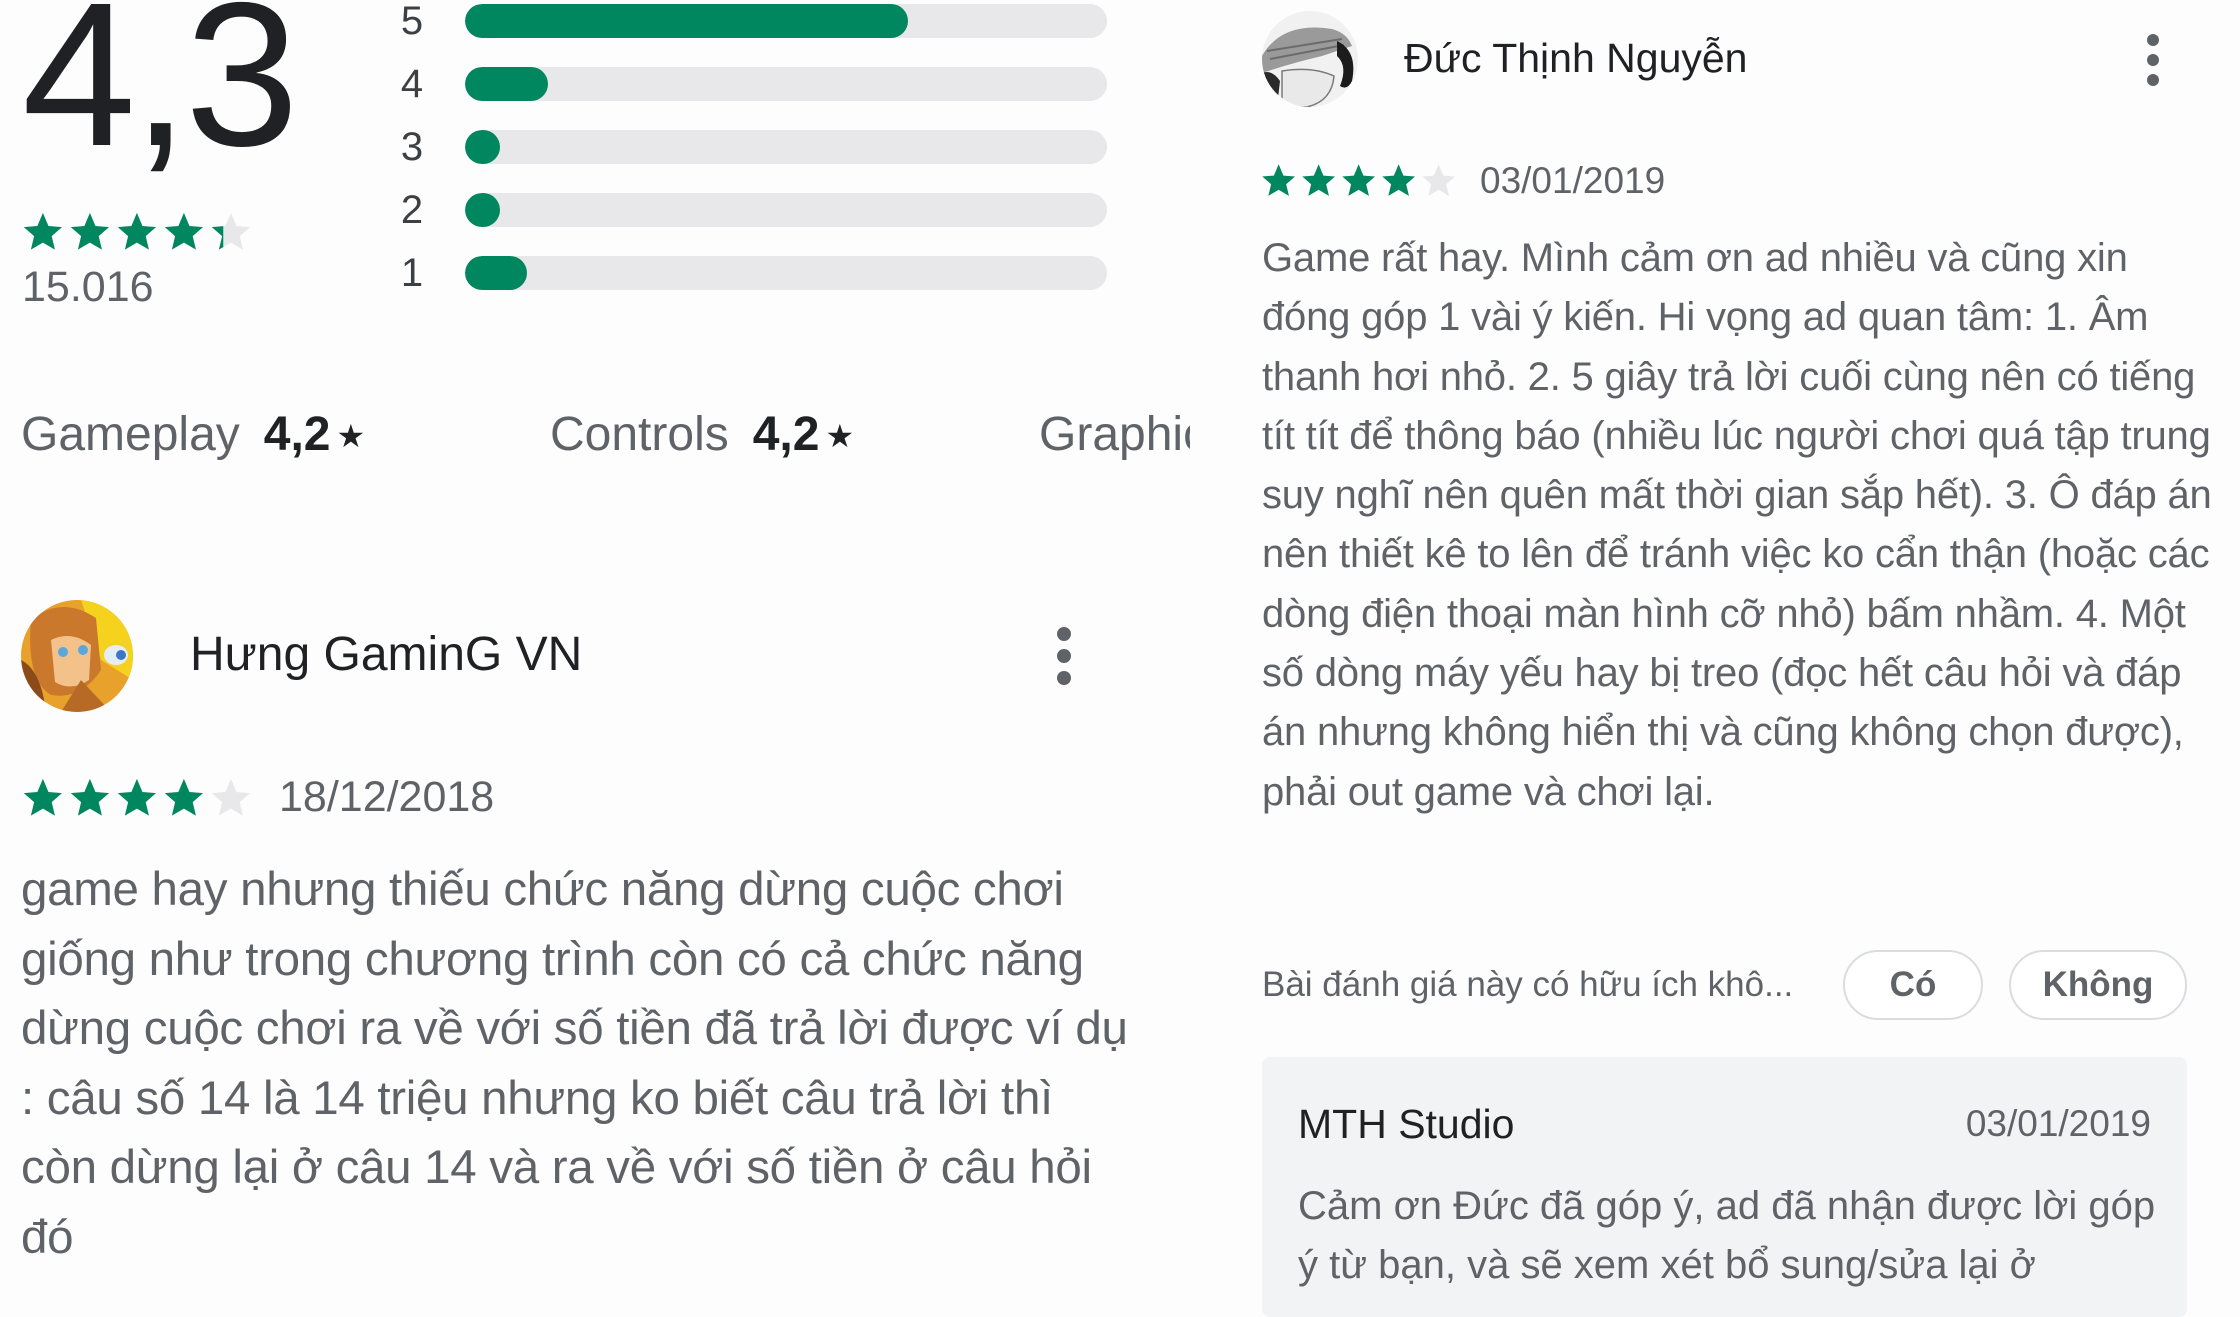 This screenshot has width=2240, height=1317. I want to click on histogram-row-2: 2, so click(760, 210).